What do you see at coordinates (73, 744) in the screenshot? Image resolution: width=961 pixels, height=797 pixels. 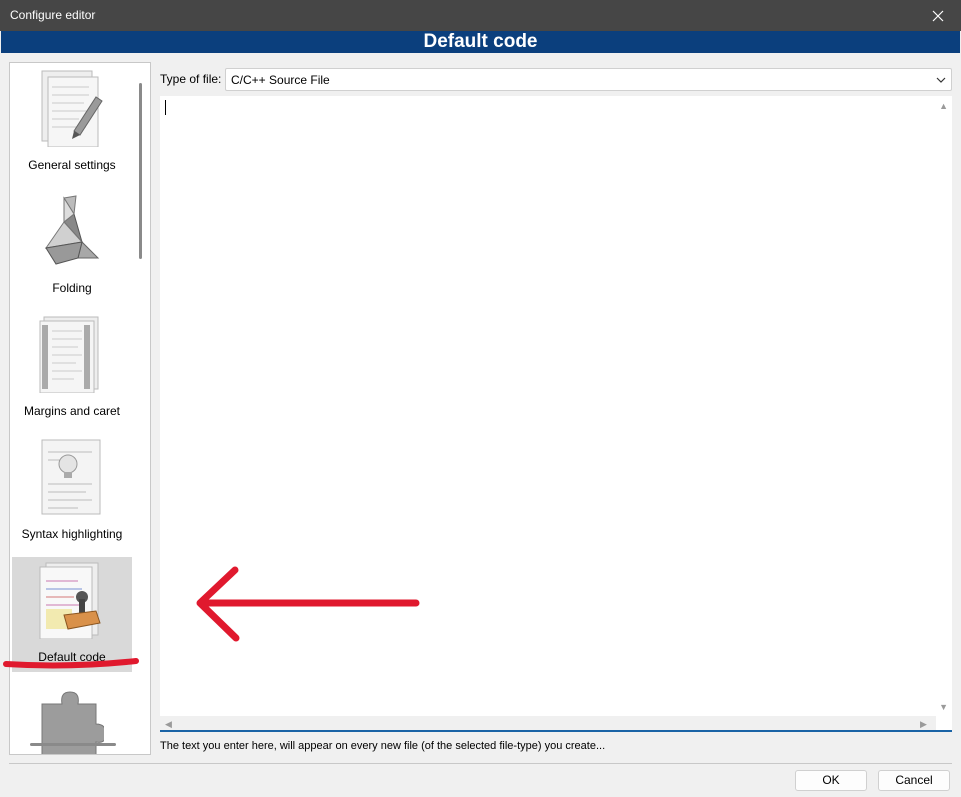 I see `sidebar-horizontal-scrollbar` at bounding box center [73, 744].